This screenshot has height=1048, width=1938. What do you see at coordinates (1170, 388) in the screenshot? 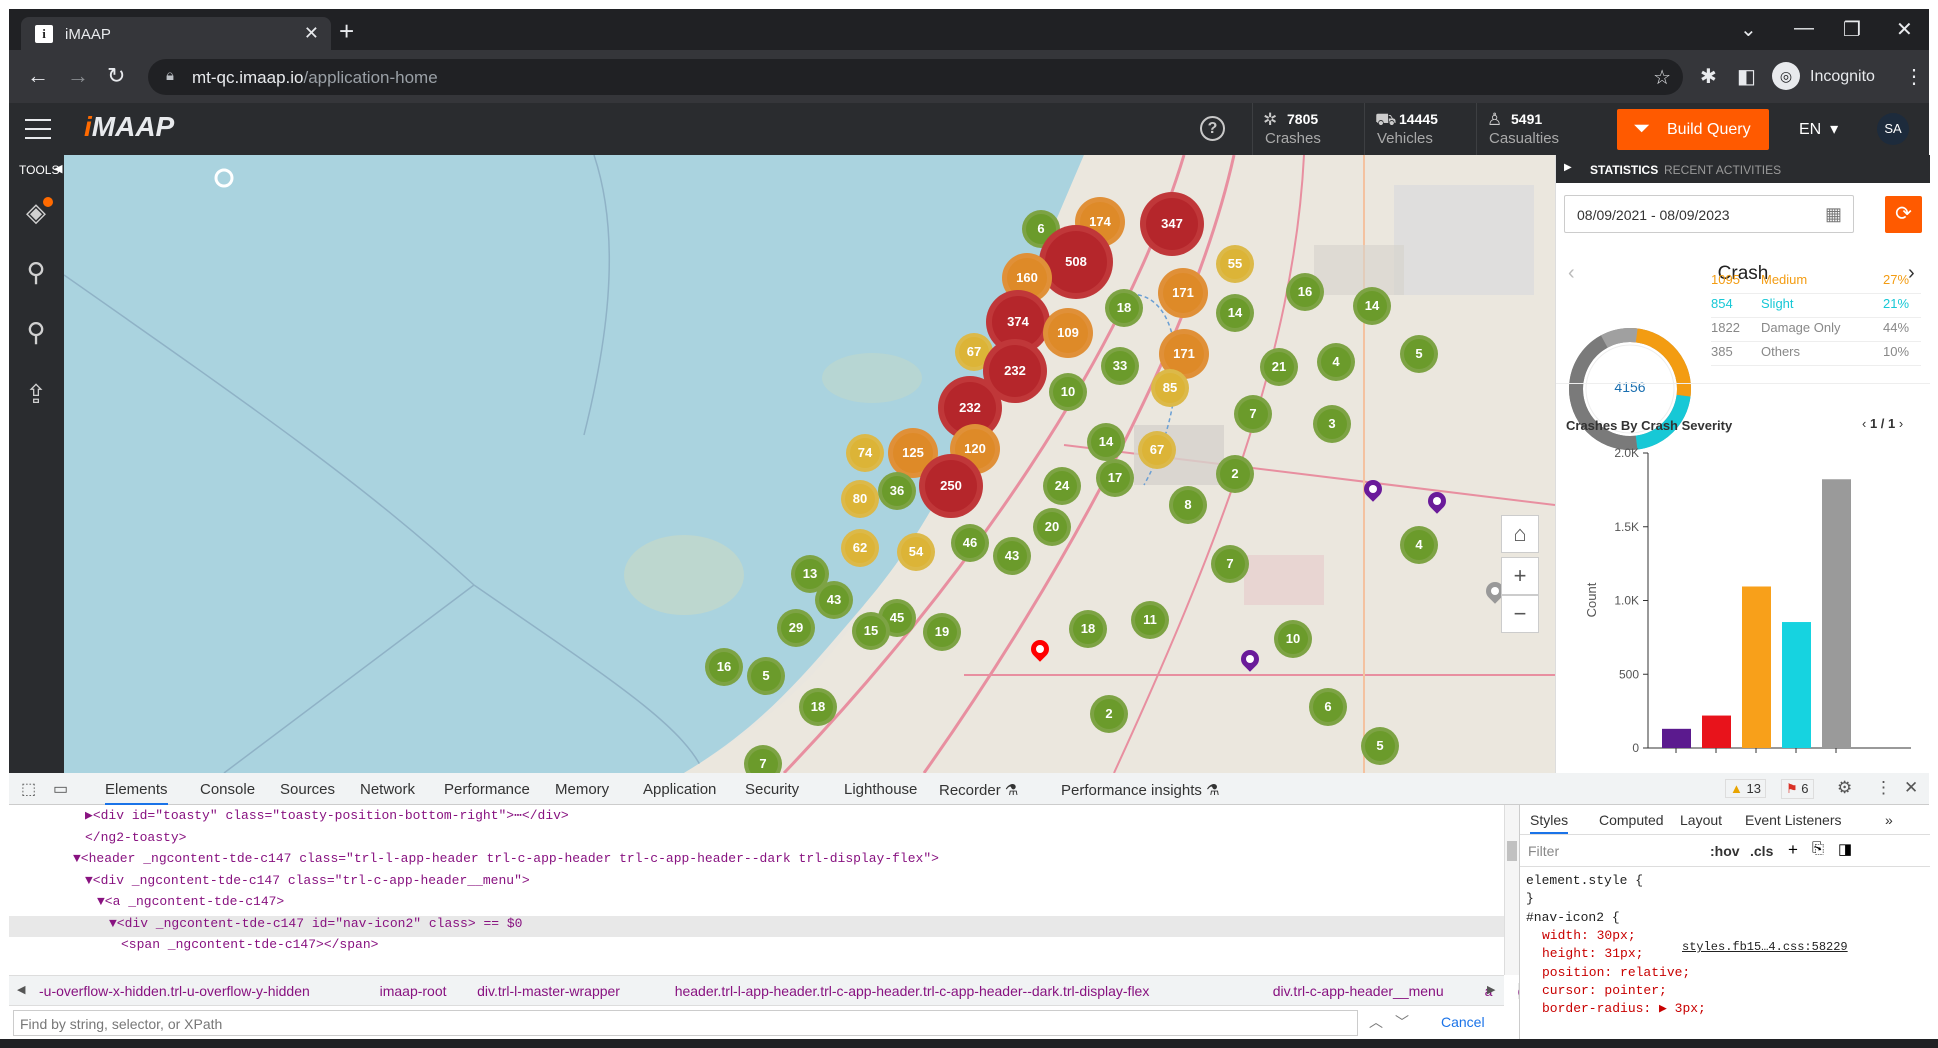
I see `crash-cluster: 85` at bounding box center [1170, 388].